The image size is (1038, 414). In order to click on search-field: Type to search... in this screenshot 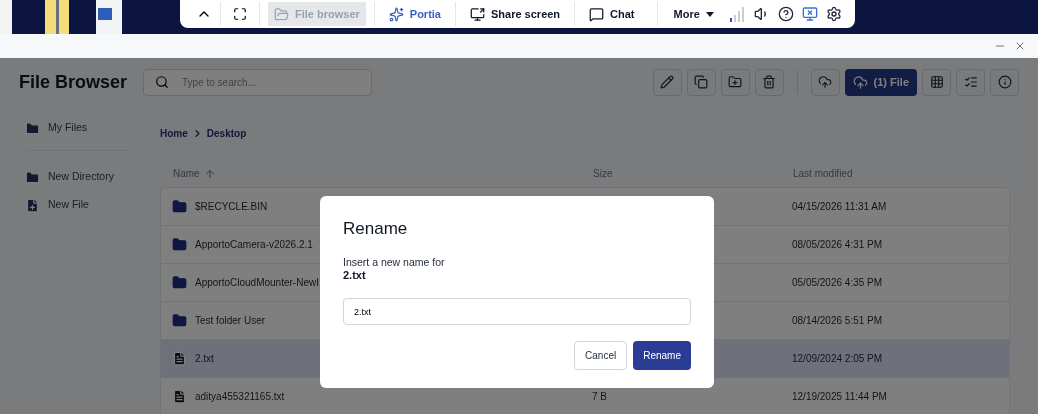, I will do `click(258, 82)`.